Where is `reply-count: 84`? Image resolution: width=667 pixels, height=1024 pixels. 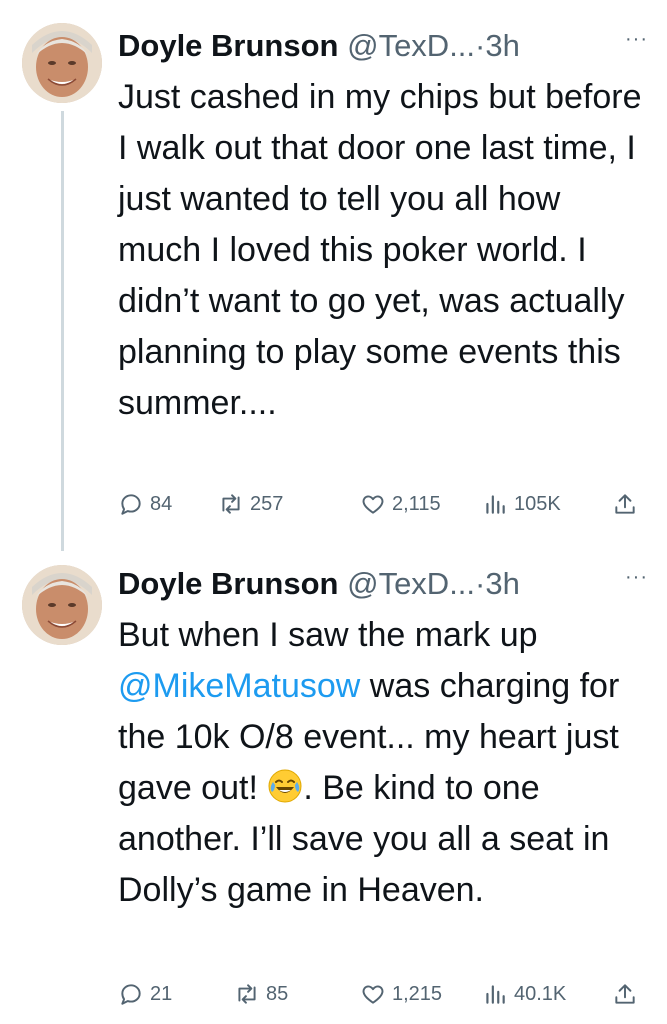
reply-count: 84 is located at coordinates (161, 504).